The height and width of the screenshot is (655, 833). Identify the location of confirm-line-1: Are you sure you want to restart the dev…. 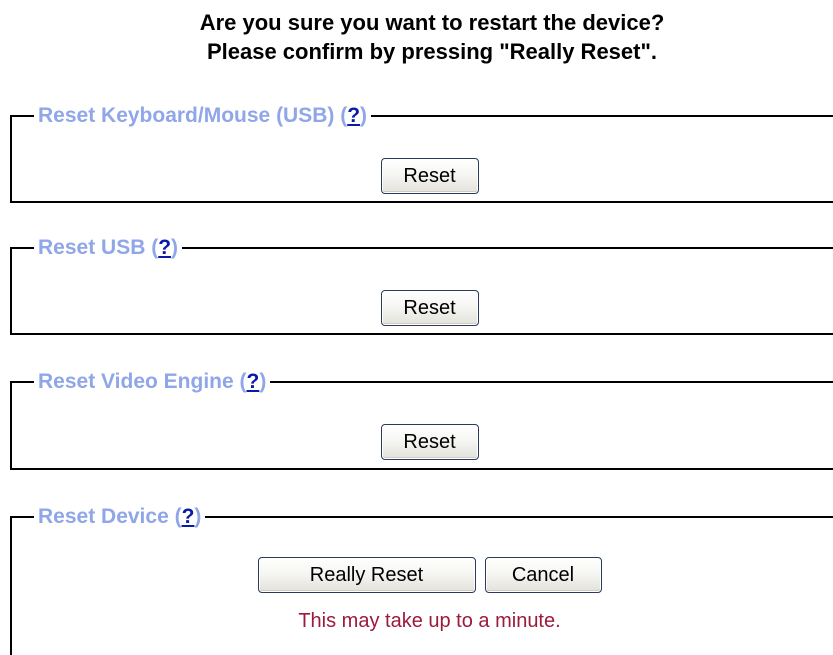
(432, 22).